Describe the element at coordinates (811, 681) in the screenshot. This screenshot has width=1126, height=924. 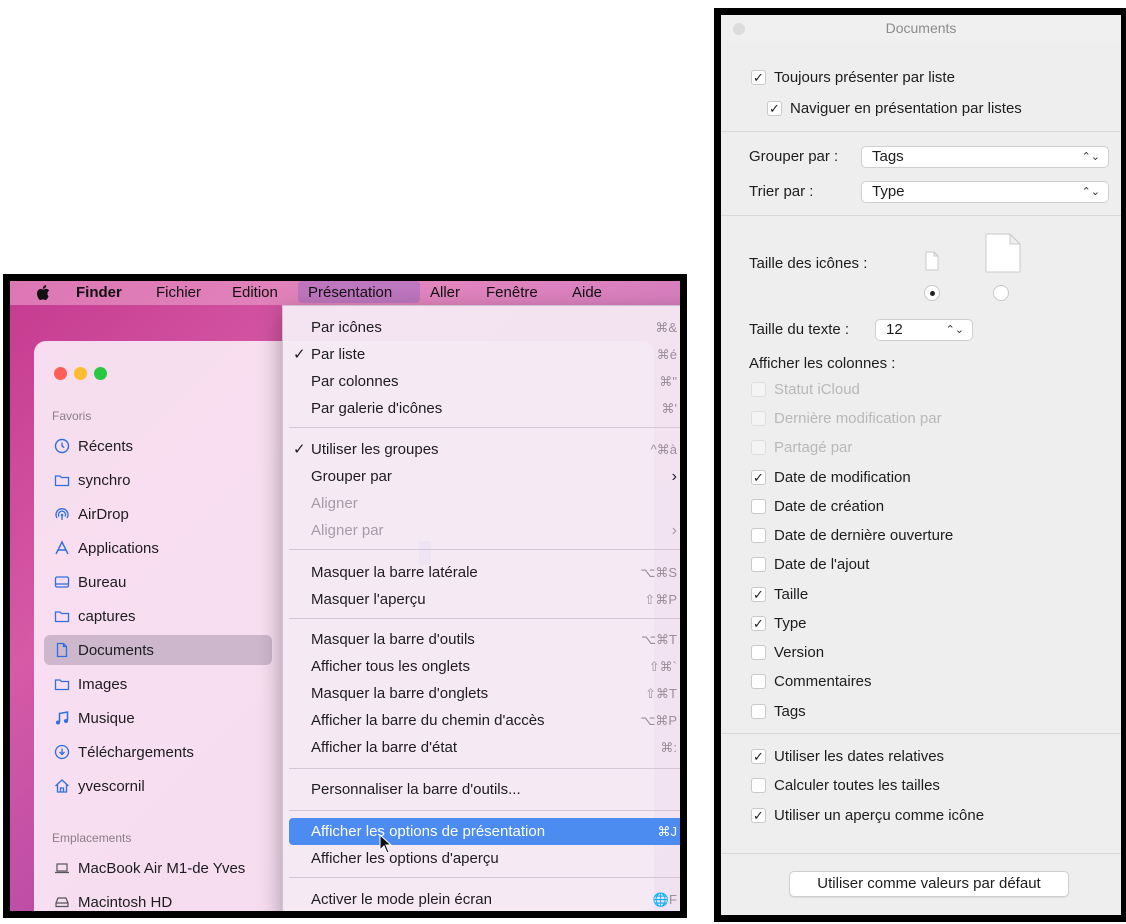
I see `column-commentaires: Commentaires` at that location.